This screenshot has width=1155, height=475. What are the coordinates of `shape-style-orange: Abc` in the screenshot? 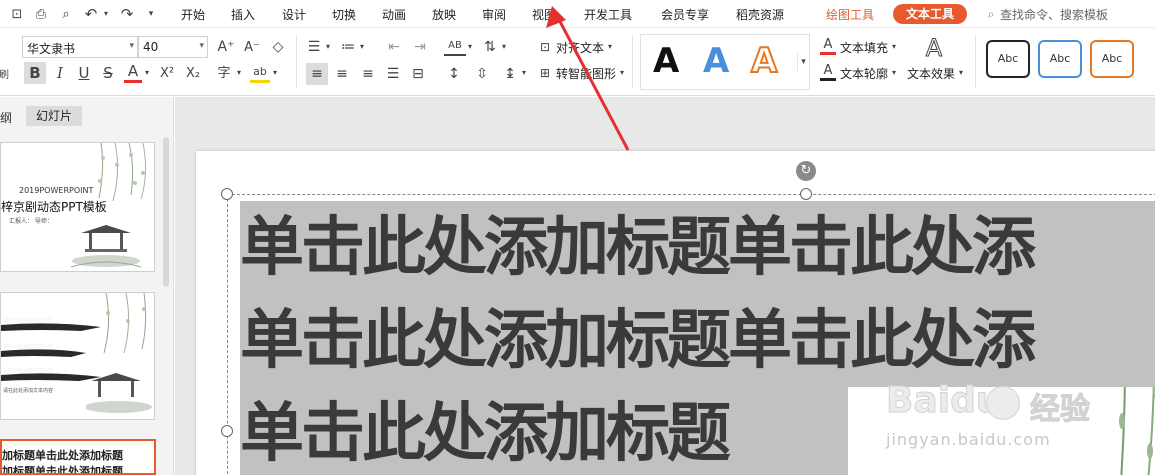 It's located at (1112, 59).